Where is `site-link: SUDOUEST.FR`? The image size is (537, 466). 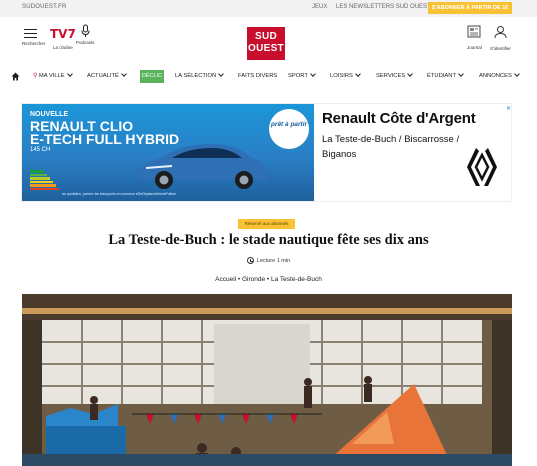 site-link: SUDOUEST.FR is located at coordinates (44, 7).